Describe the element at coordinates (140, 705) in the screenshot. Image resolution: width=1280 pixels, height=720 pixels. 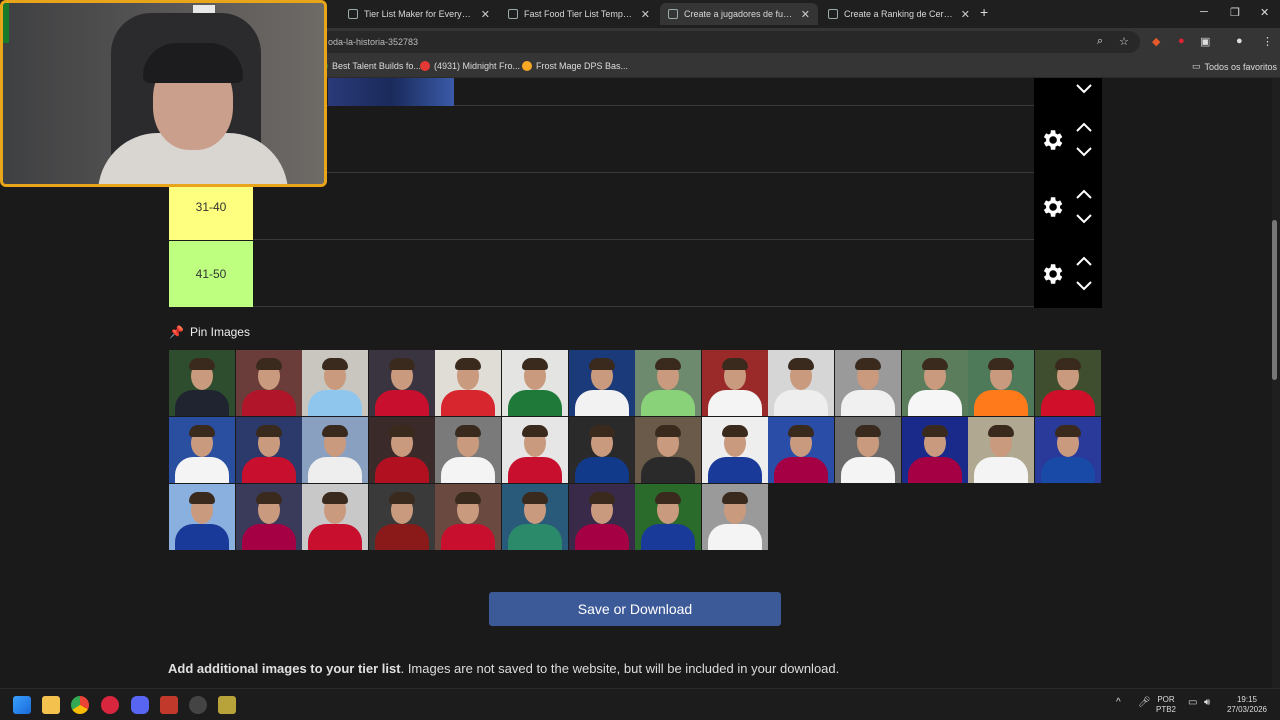
I see `discord-icon` at that location.